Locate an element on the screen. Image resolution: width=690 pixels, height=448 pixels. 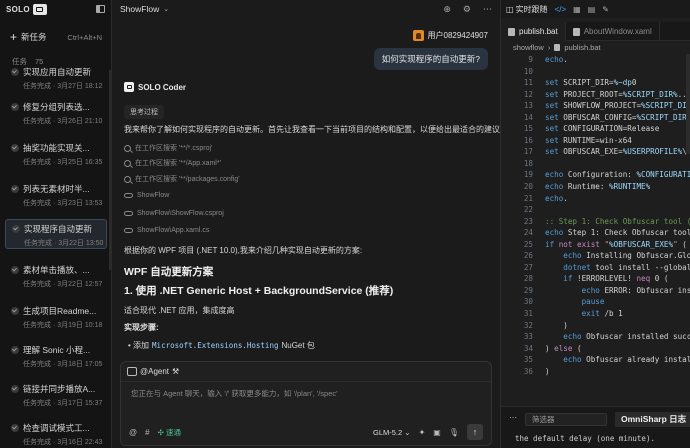
tool-call: ShowFlow\App.xaml.cs is located at coordinates (166, 230).